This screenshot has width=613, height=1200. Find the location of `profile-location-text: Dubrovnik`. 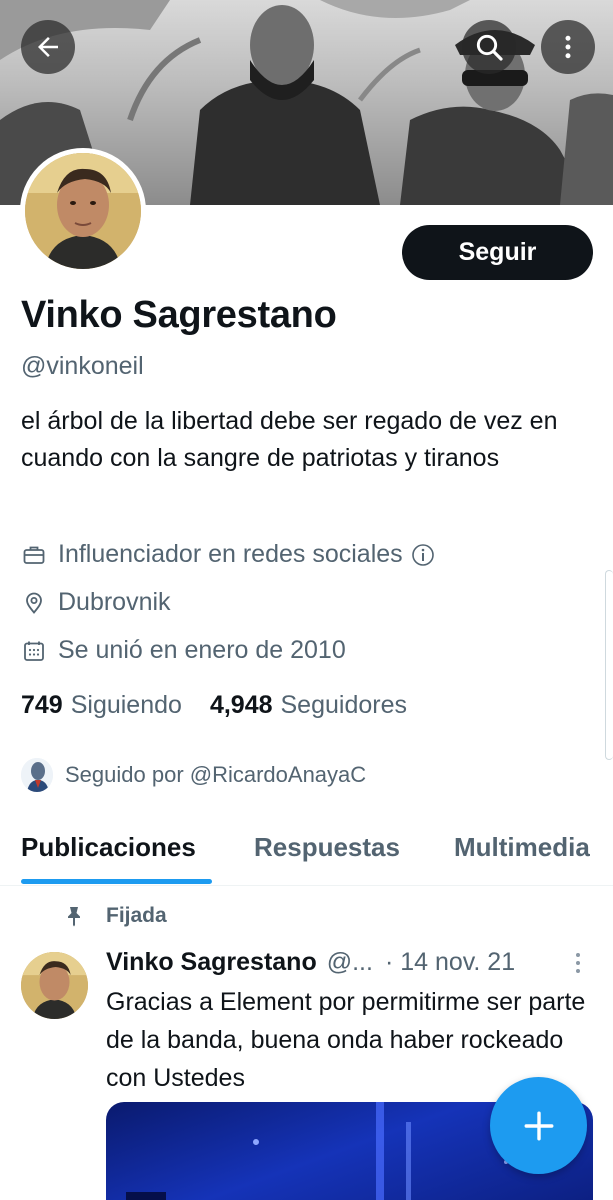

profile-location-text: Dubrovnik is located at coordinates (114, 602).